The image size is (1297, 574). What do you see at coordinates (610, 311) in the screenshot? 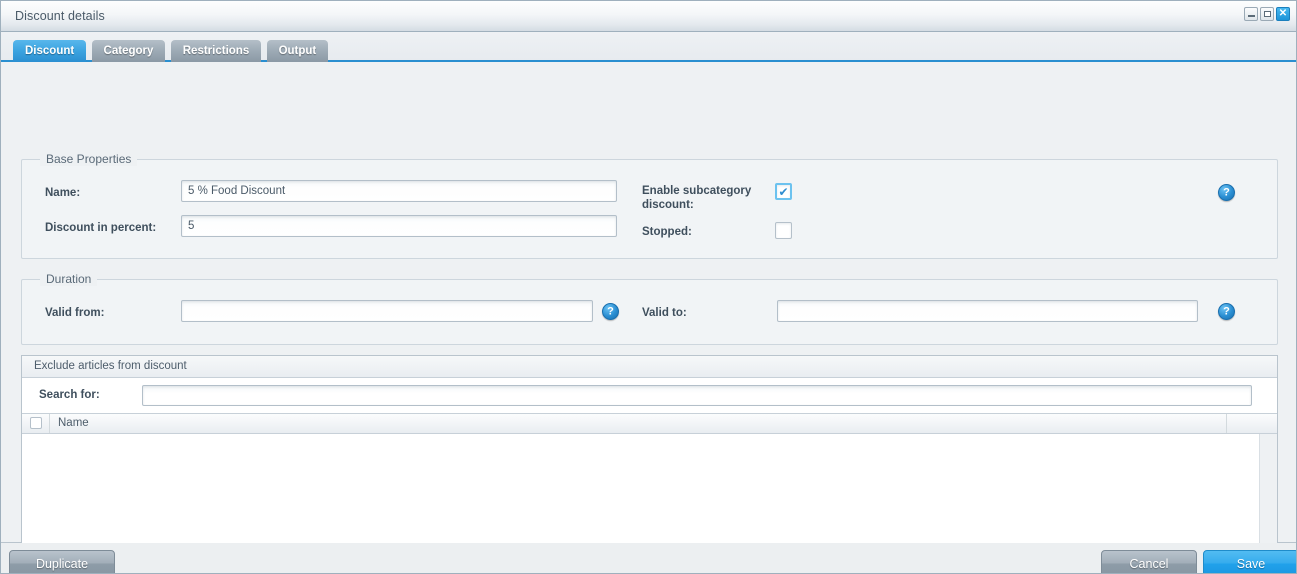
I see `valid-from-help-icon` at bounding box center [610, 311].